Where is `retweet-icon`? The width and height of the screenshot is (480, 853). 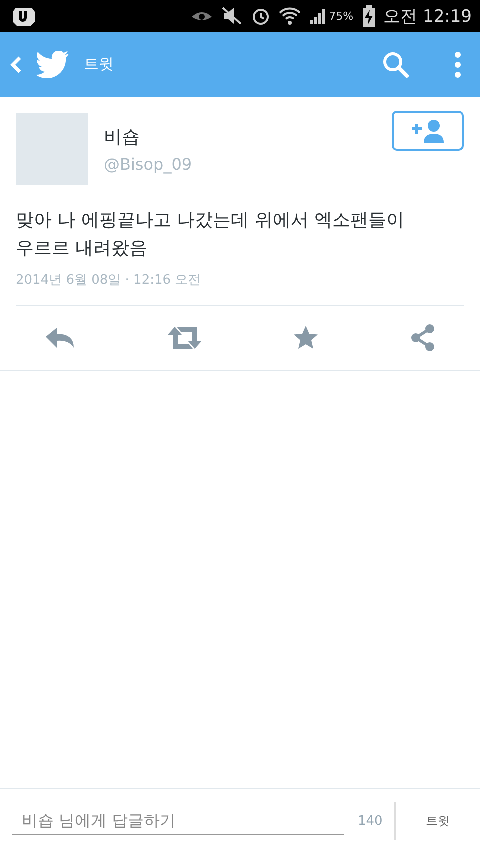 retweet-icon is located at coordinates (184, 338).